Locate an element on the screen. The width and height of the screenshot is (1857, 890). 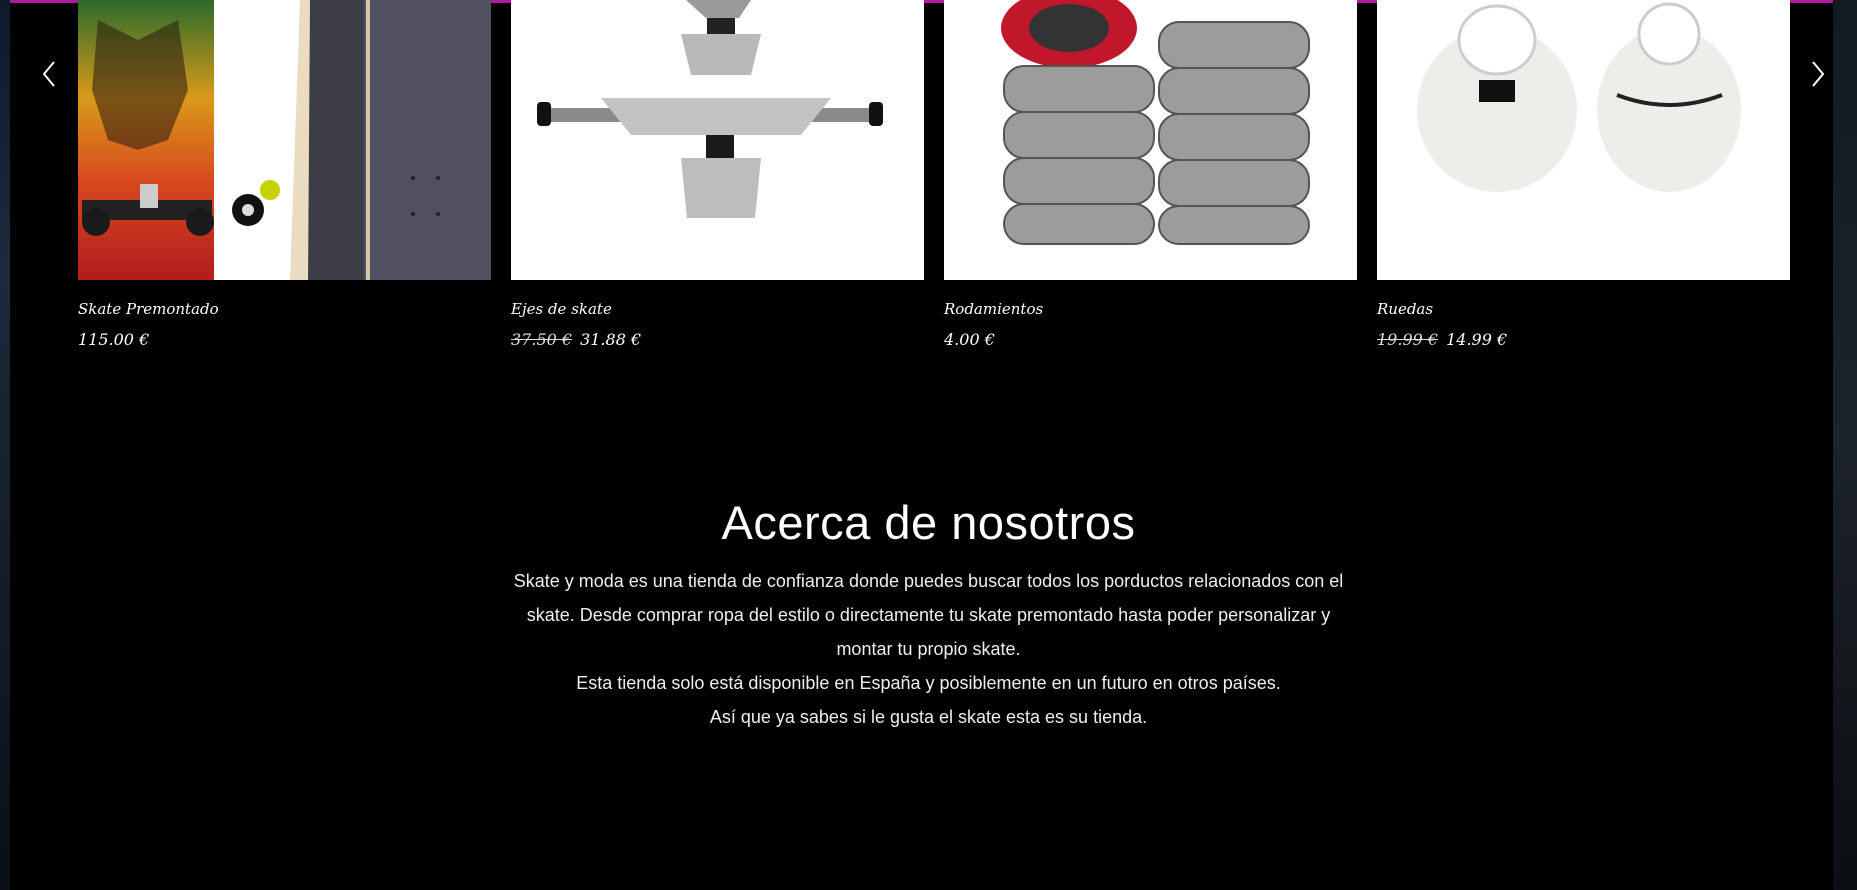
chevron-left-icon is located at coordinates (48, 74).